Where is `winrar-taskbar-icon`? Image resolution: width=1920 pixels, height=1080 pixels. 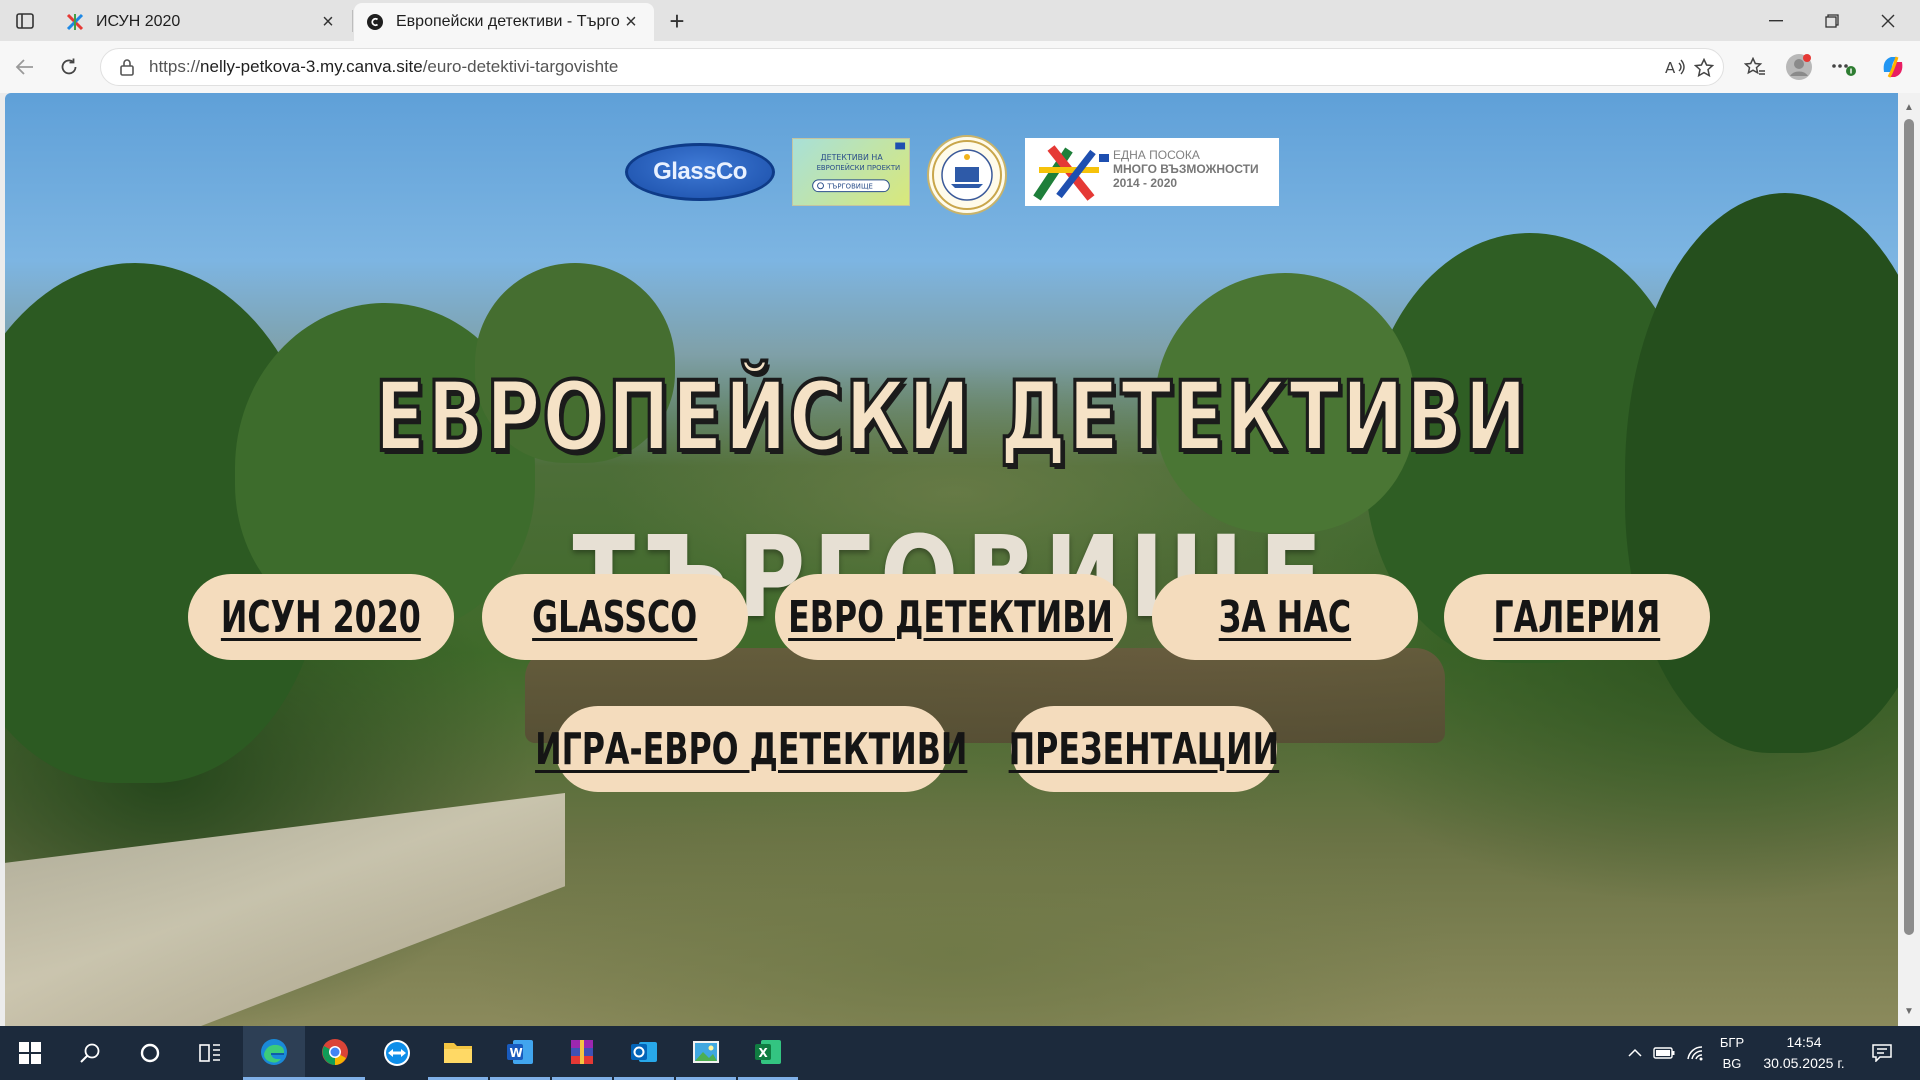
winrar-taskbar-icon is located at coordinates (582, 1053).